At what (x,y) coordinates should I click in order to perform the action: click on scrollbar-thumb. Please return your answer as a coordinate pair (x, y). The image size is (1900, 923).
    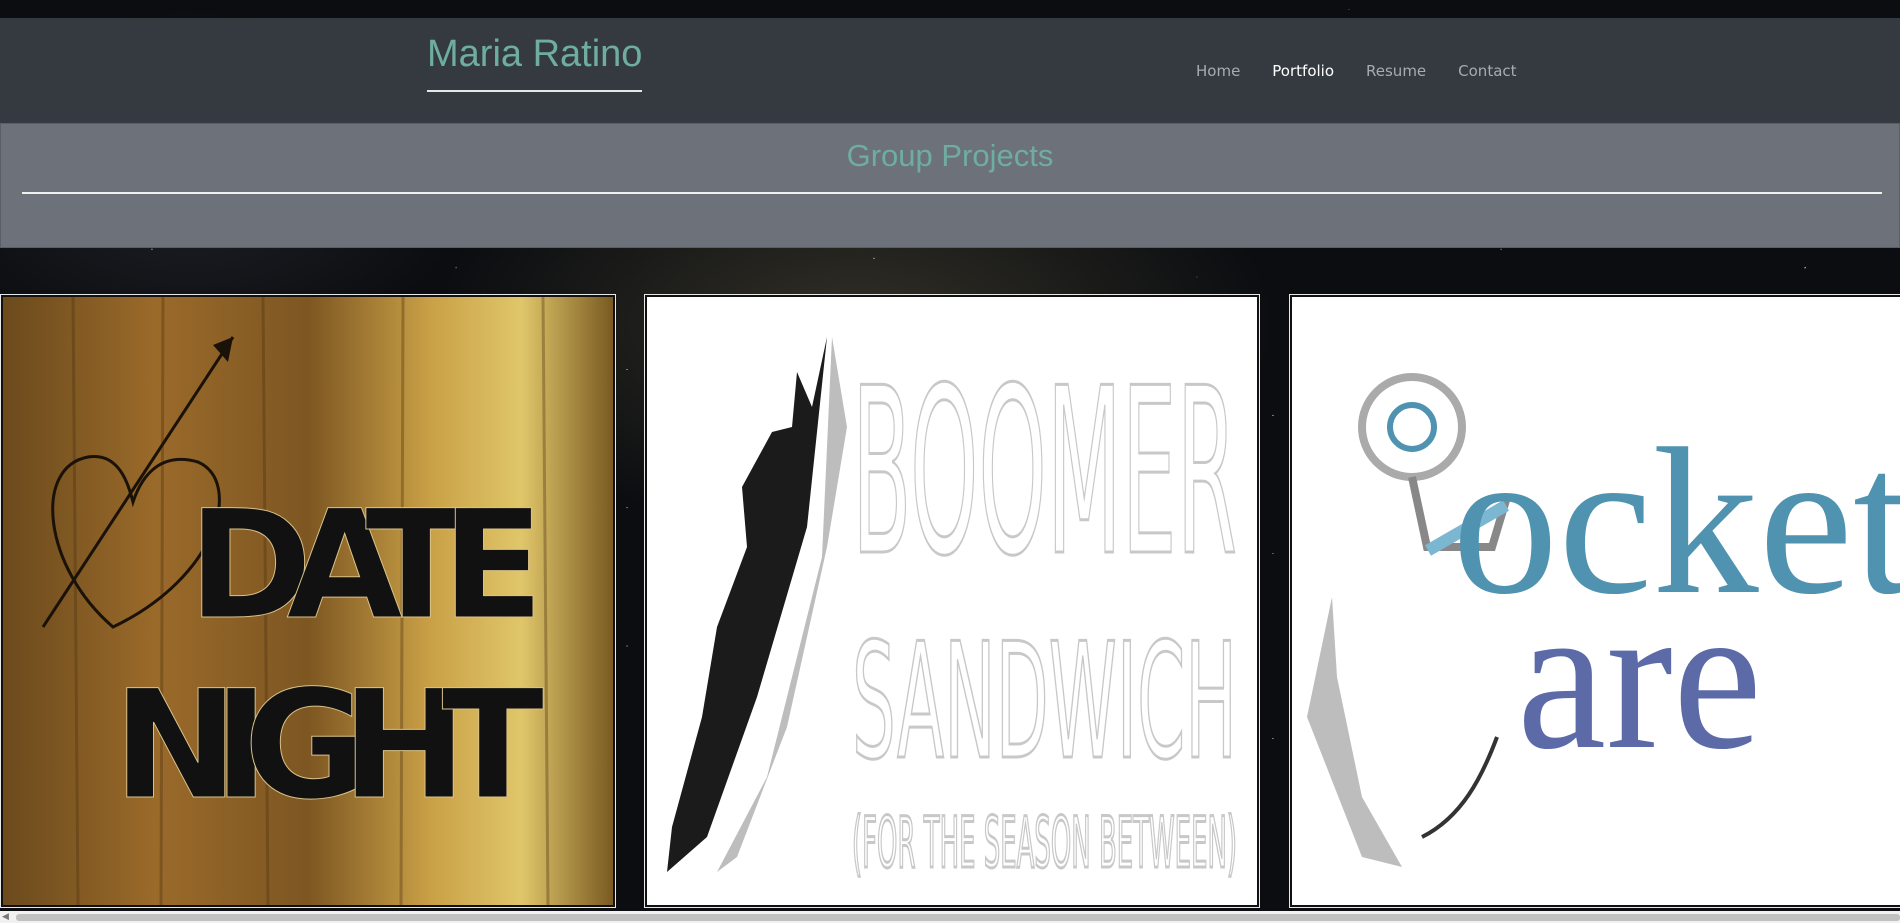
    Looking at the image, I should click on (958, 917).